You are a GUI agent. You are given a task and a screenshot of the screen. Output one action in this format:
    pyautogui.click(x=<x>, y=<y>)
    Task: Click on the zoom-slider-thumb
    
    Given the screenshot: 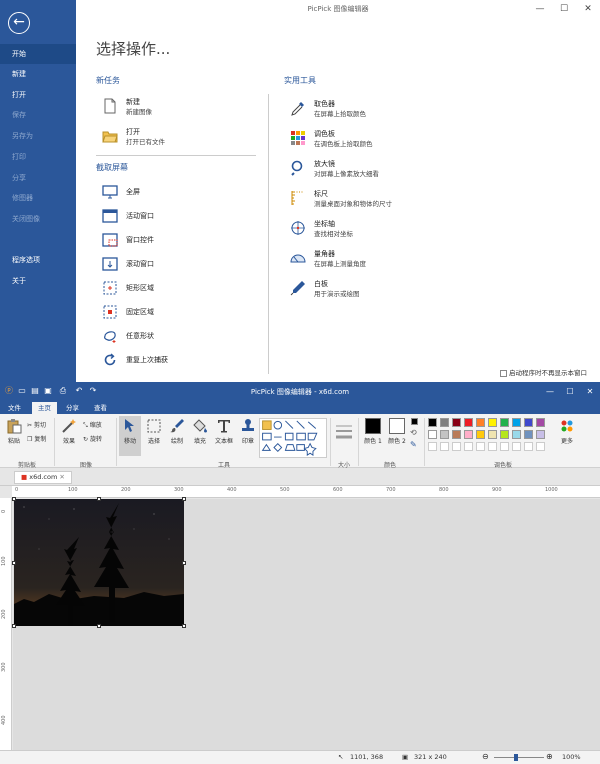 What is the action you would take?
    pyautogui.click(x=516, y=757)
    